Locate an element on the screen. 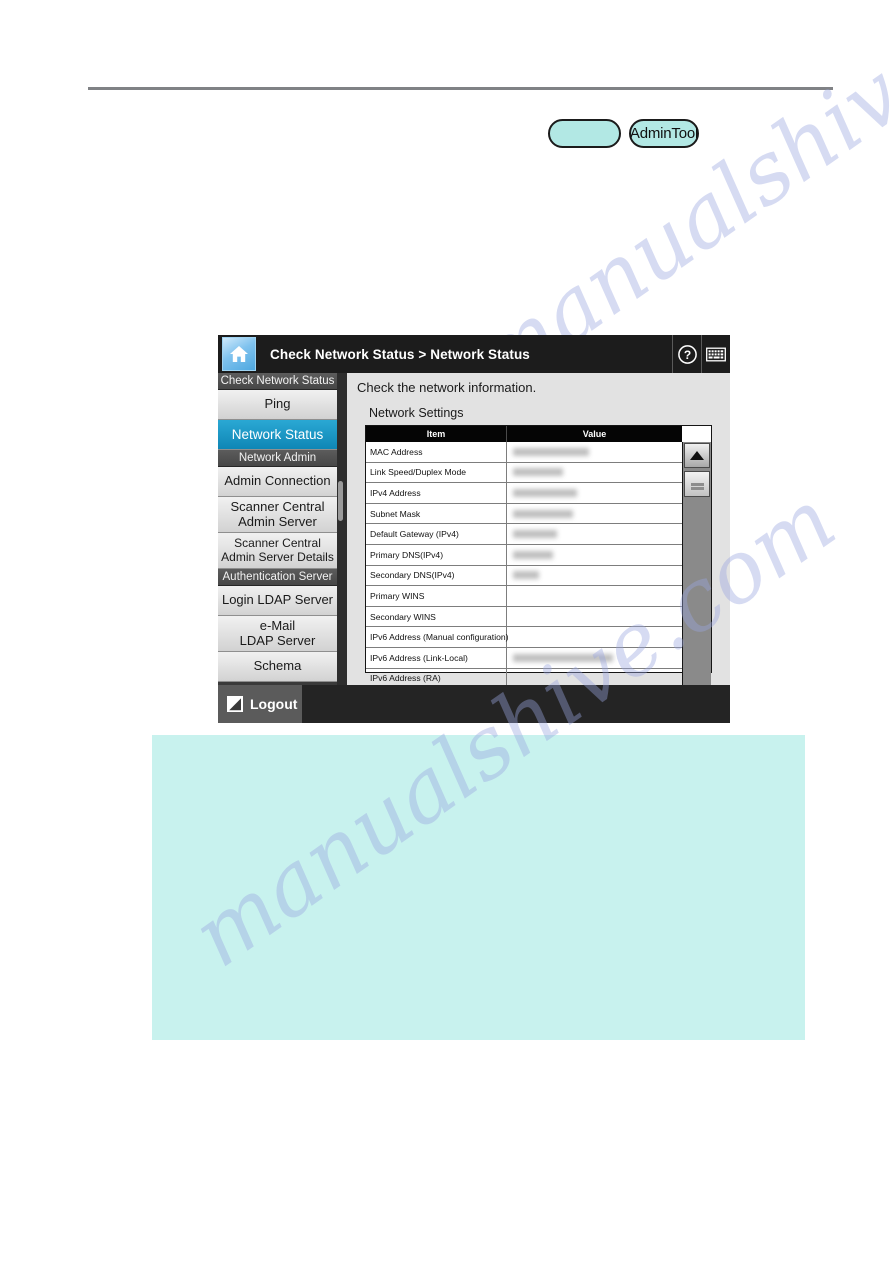  panel-header: Check Network Status > Network Status ? is located at coordinates (474, 354).